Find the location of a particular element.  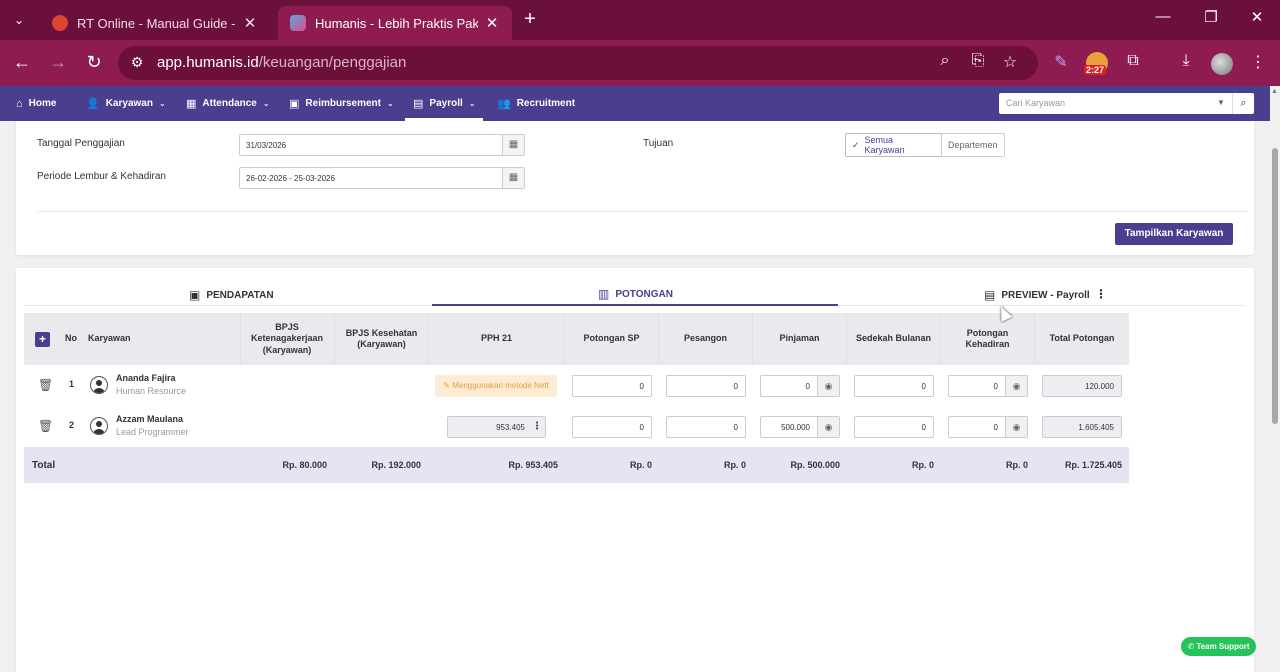

site-info-icon: ⚙ is located at coordinates (137, 63).